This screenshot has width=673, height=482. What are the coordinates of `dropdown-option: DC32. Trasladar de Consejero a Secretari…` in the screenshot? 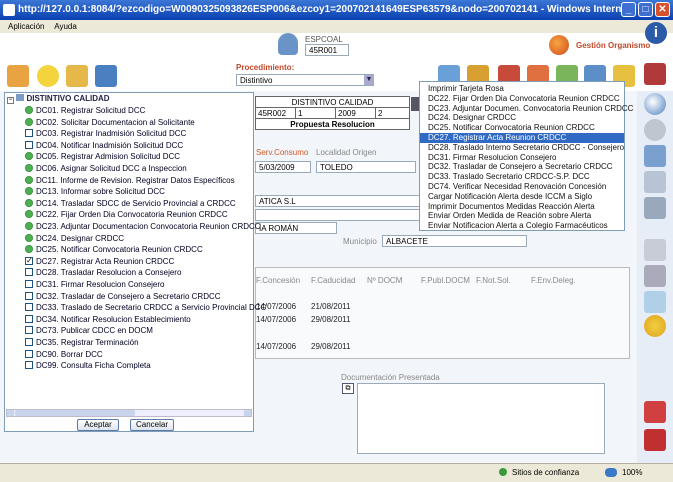 It's located at (520, 167).